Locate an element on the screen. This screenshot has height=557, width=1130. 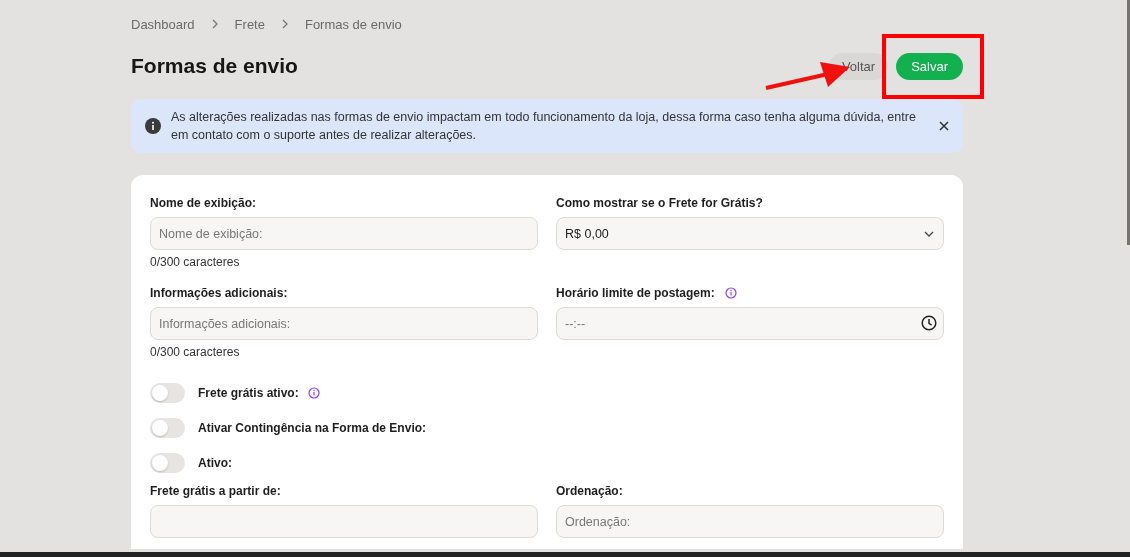
field-label: Ordenação: is located at coordinates (589, 491).